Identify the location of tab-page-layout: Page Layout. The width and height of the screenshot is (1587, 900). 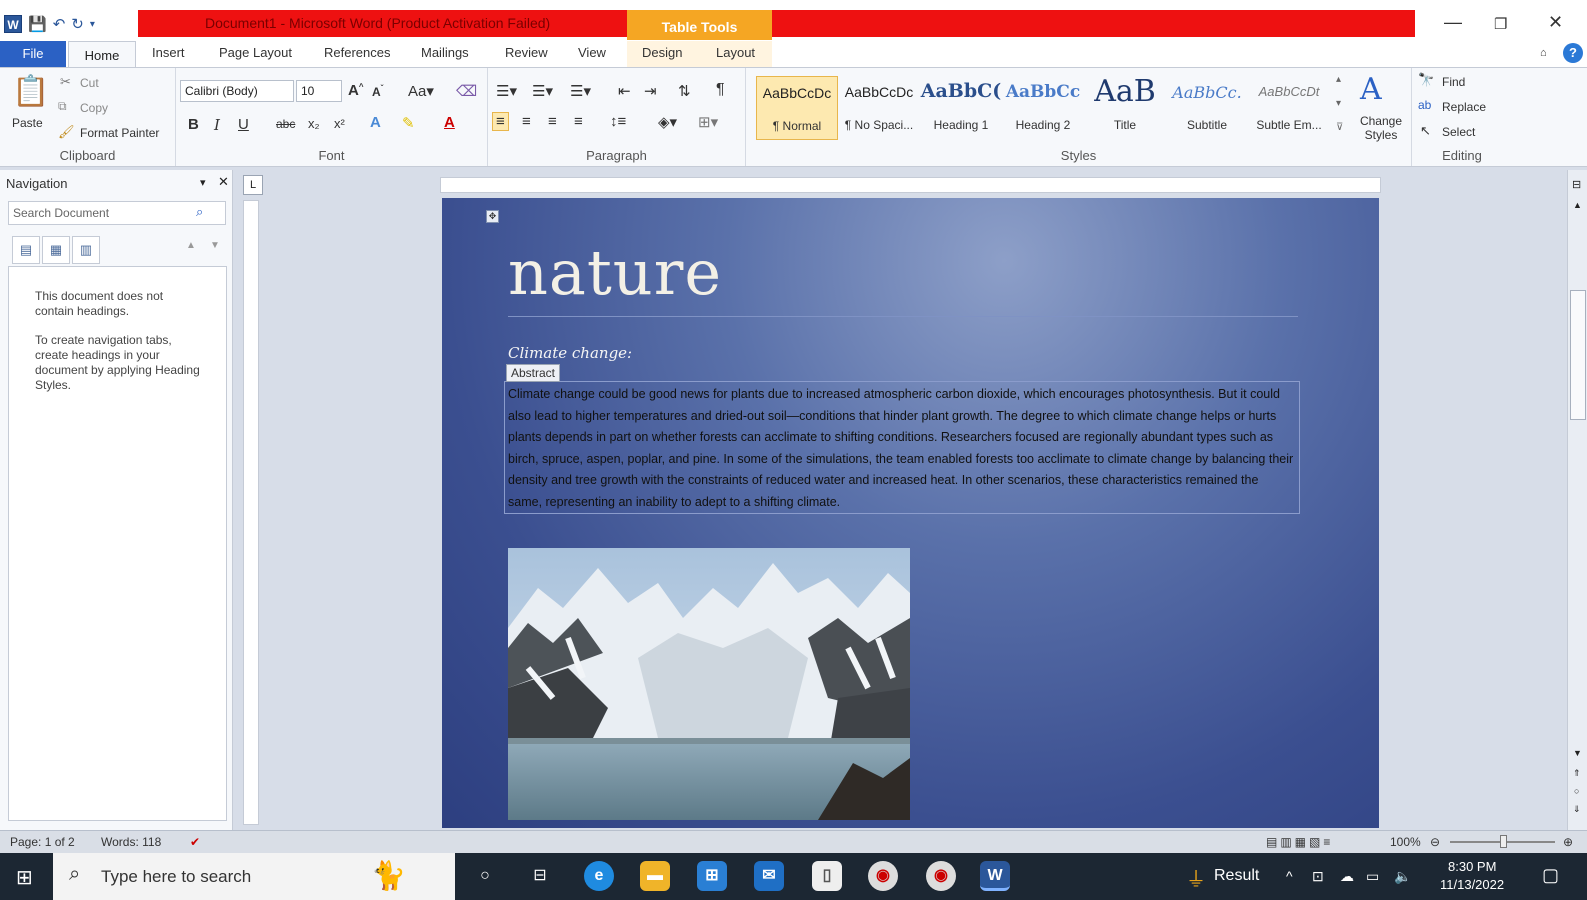
(255, 52).